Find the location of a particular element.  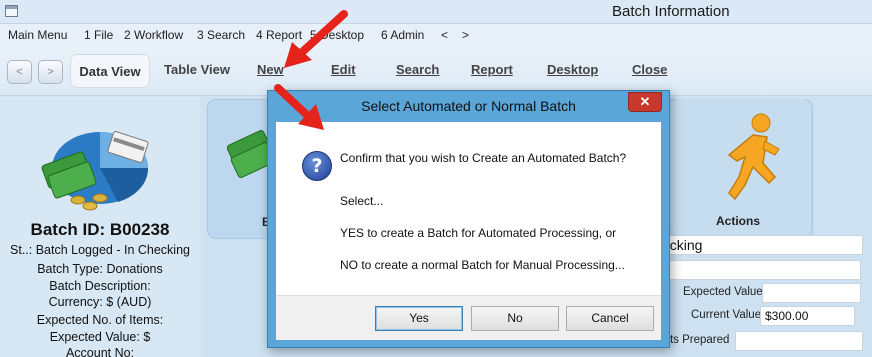

menu-main: Main Menu is located at coordinates (37, 35).